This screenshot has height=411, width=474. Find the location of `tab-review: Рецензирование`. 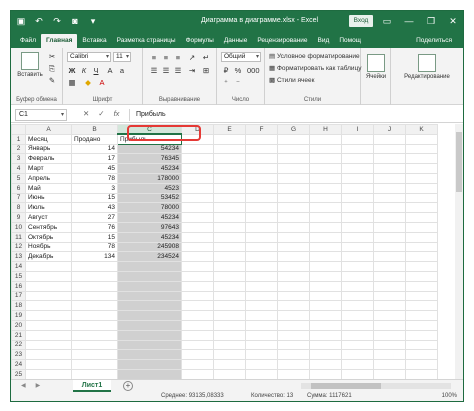

tab-review: Рецензирование is located at coordinates (282, 41).